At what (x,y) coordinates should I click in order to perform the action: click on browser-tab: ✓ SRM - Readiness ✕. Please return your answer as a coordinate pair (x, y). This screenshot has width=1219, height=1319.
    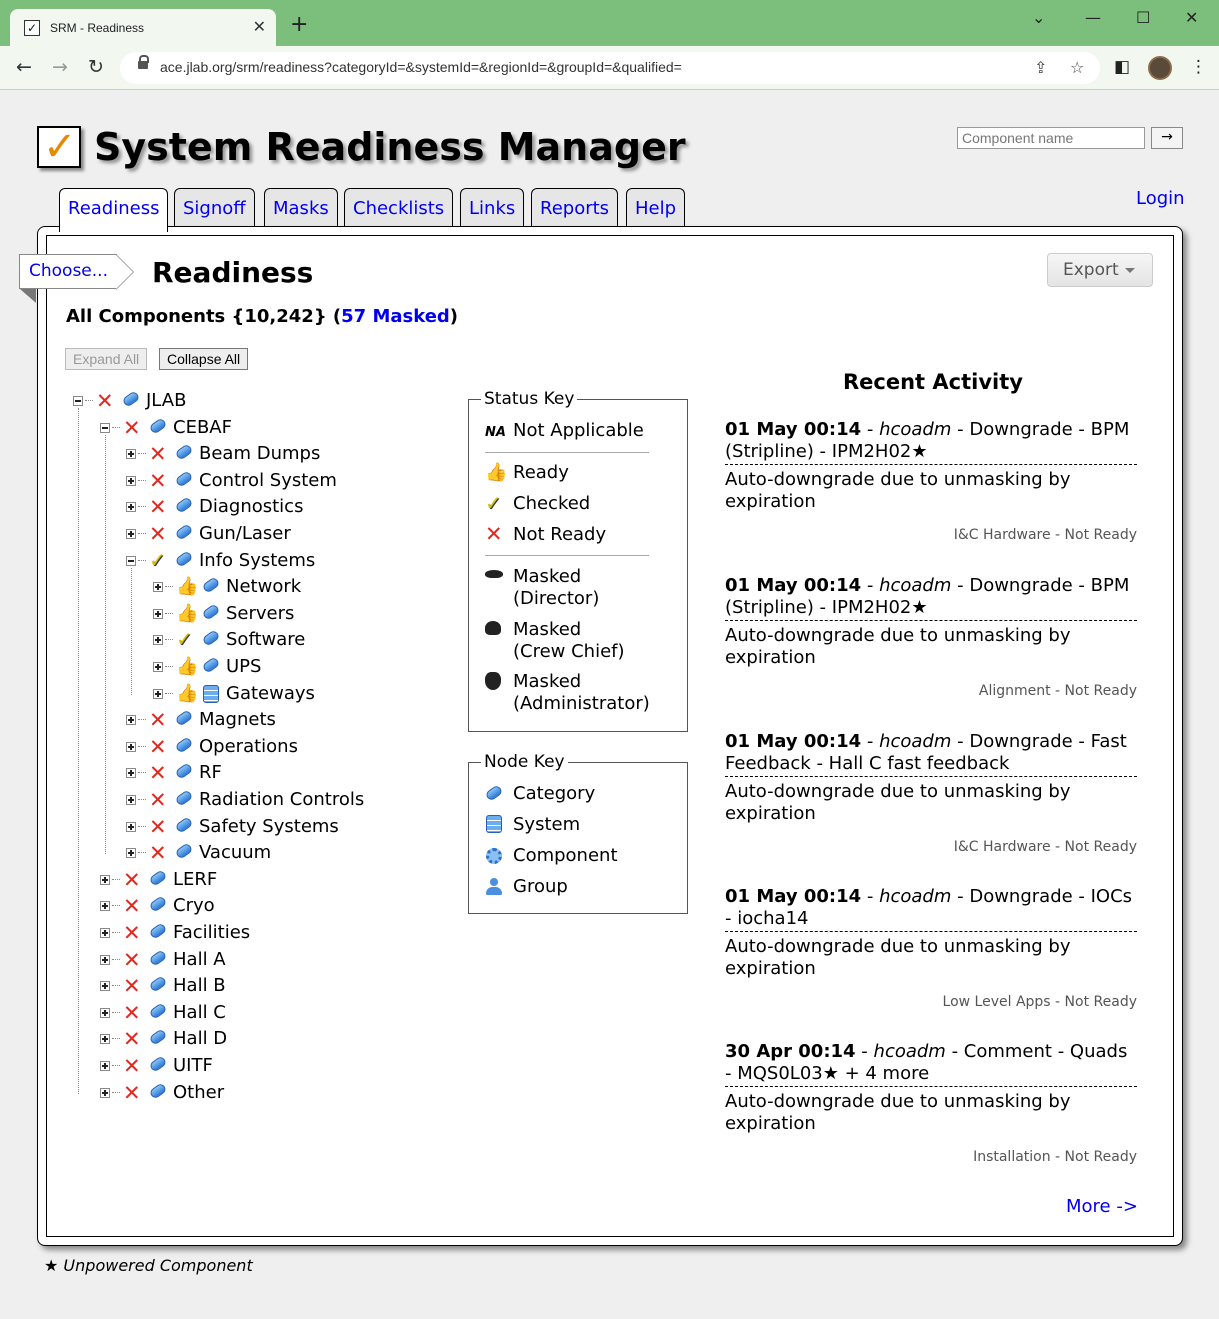
    Looking at the image, I should click on (143, 27).